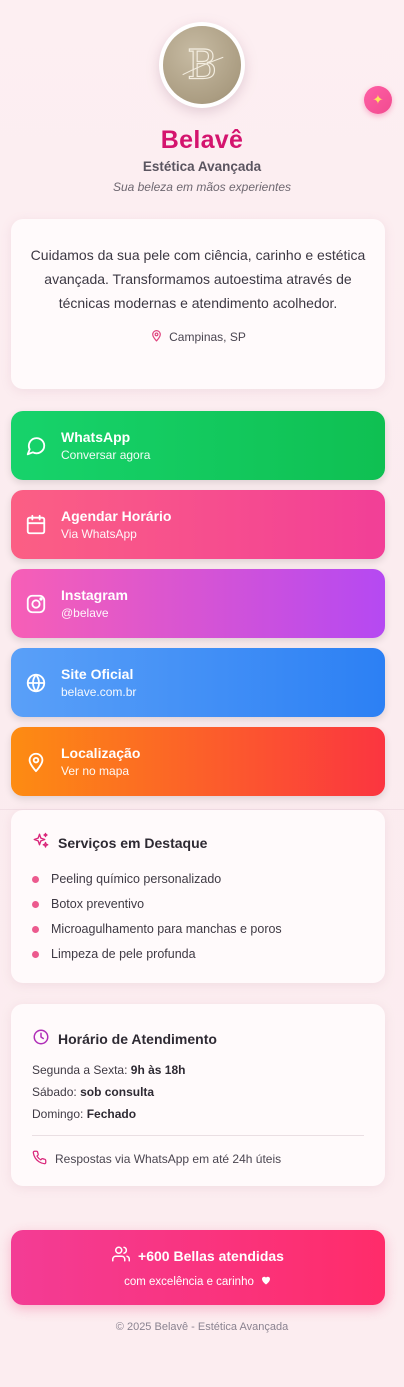  Describe the element at coordinates (93, 1092) in the screenshot. I see `hours-row-saturday: Sábado: sob consulta` at that location.